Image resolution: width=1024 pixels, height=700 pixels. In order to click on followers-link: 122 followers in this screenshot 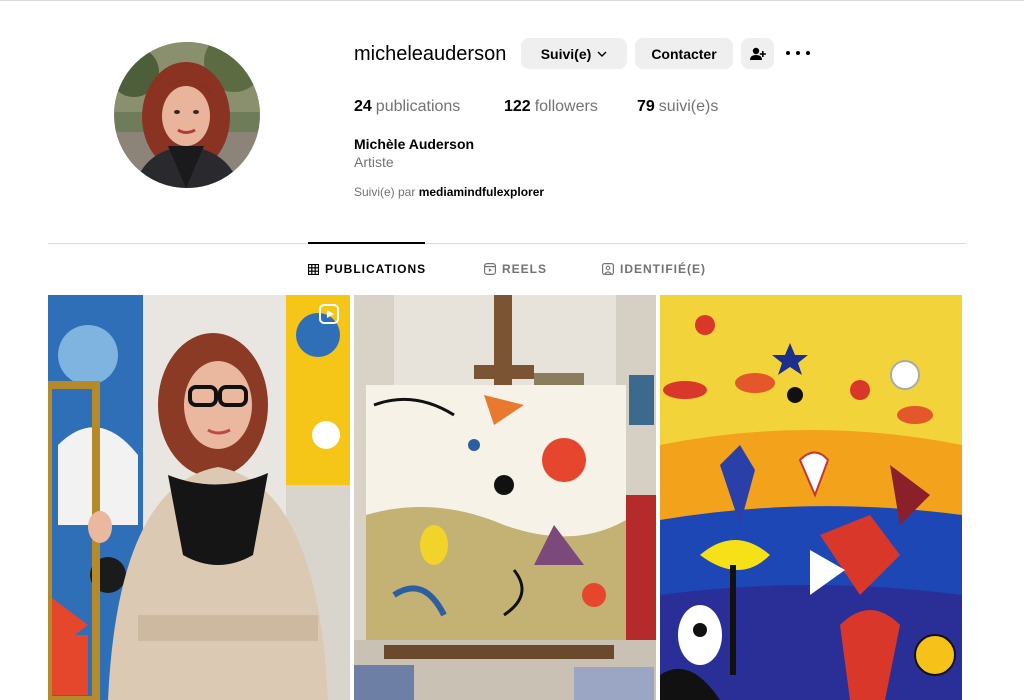, I will do `click(551, 107)`.